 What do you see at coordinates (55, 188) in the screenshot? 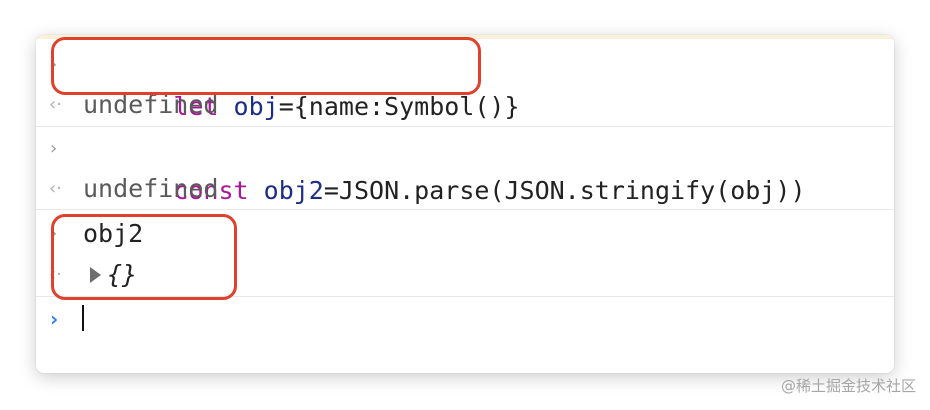
I see `return-value-icon: ‹·` at bounding box center [55, 188].